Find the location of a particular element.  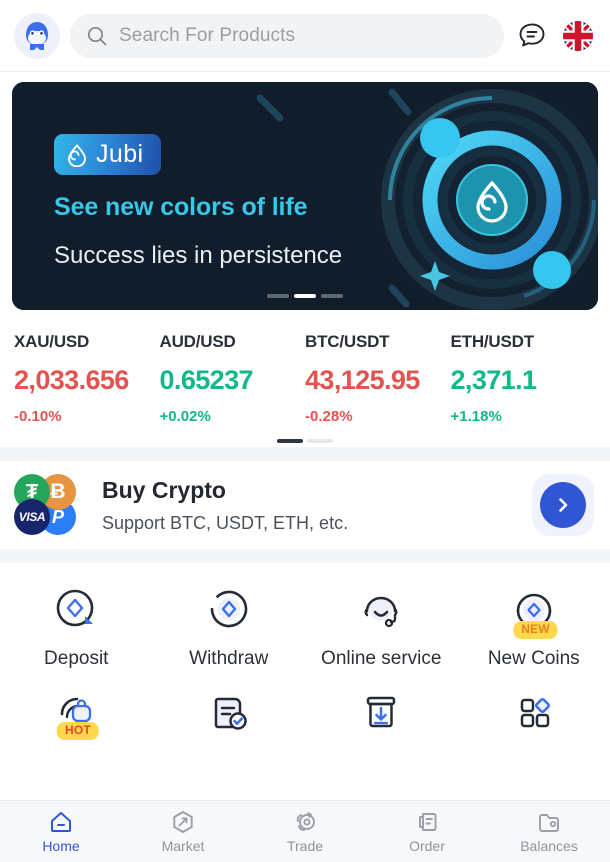

buy-crypto-arrow-button is located at coordinates (563, 505).